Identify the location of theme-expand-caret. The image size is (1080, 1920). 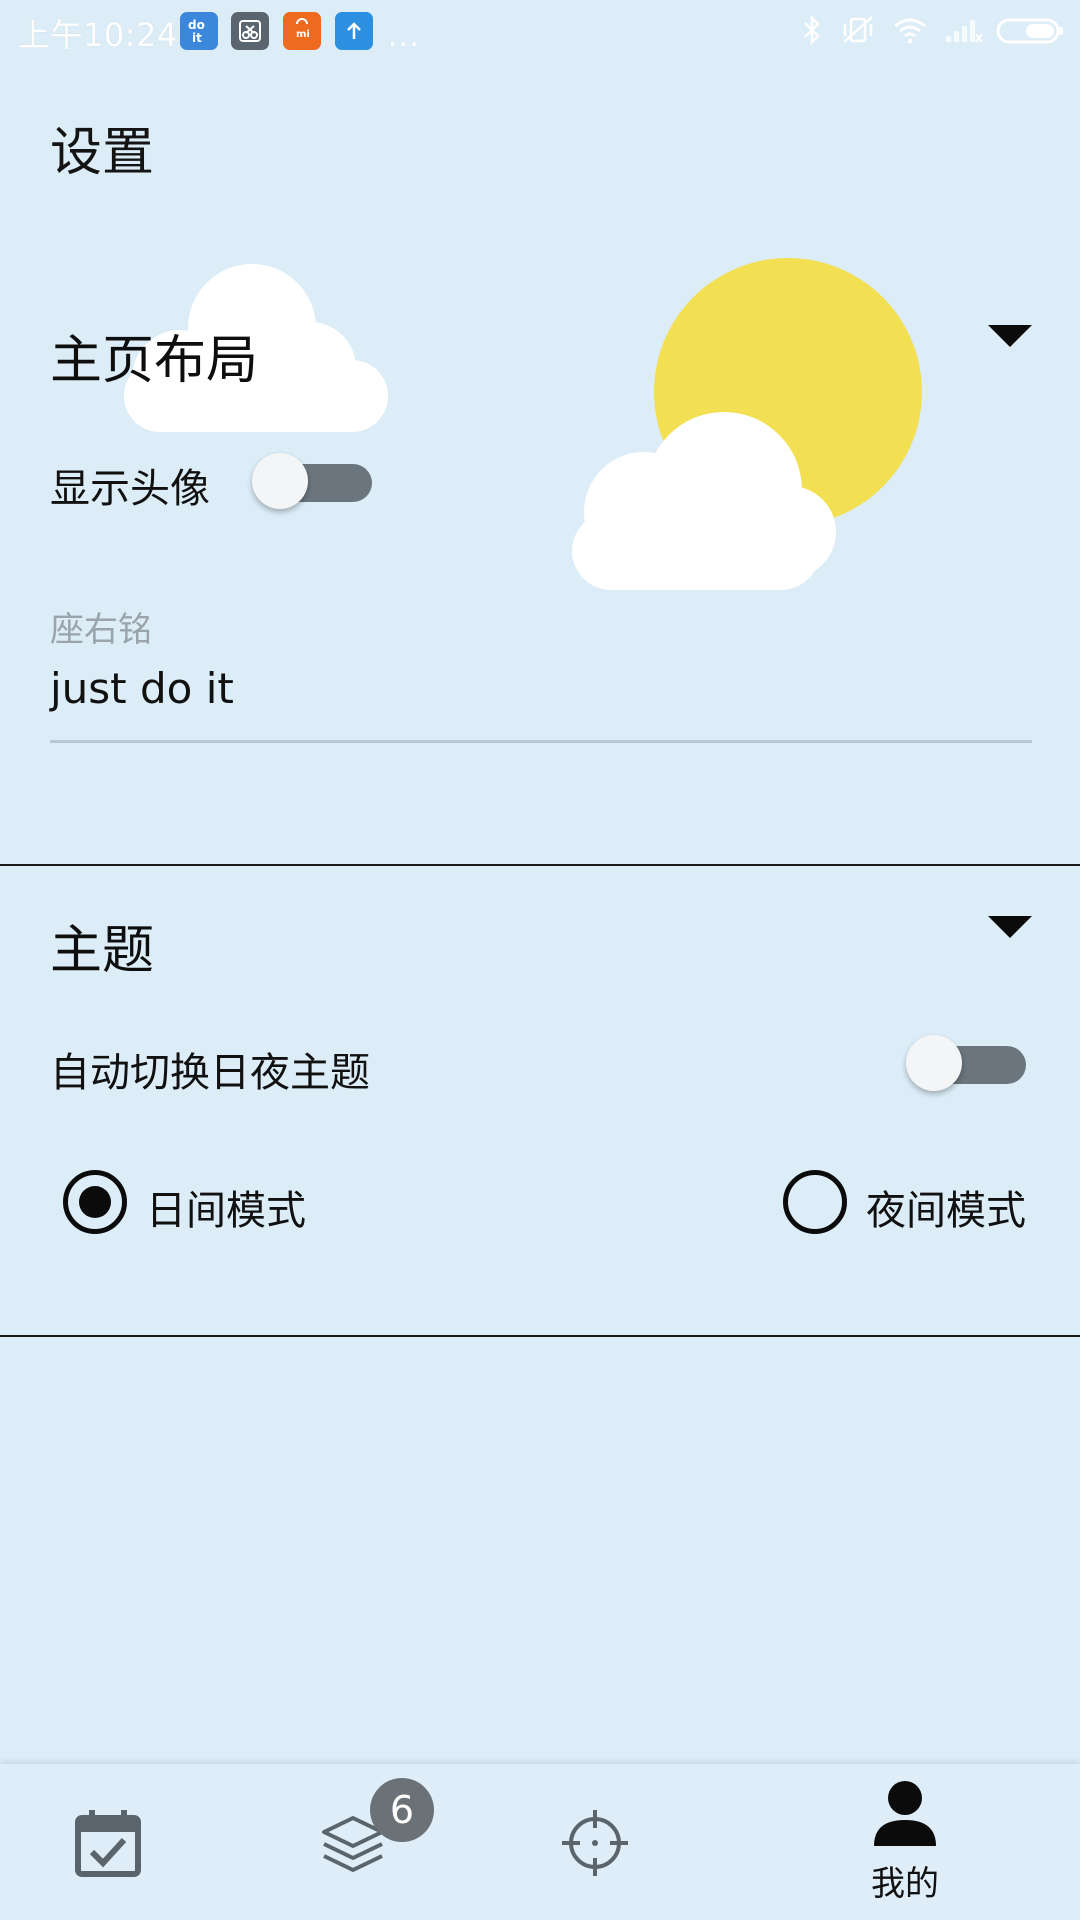
(1010, 927).